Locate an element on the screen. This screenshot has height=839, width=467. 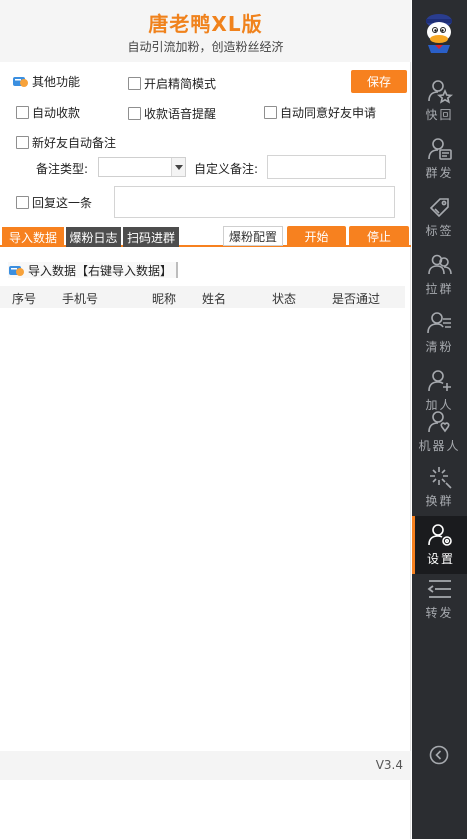
sidebar-item-clean-fans: 清粉 is located at coordinates (439, 333).